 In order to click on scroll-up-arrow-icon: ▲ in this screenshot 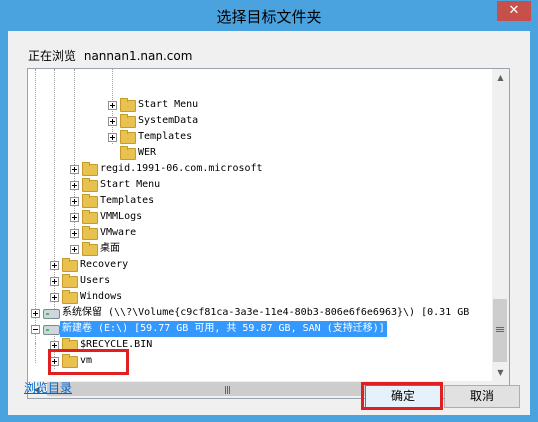, I will do `click(500, 77)`.